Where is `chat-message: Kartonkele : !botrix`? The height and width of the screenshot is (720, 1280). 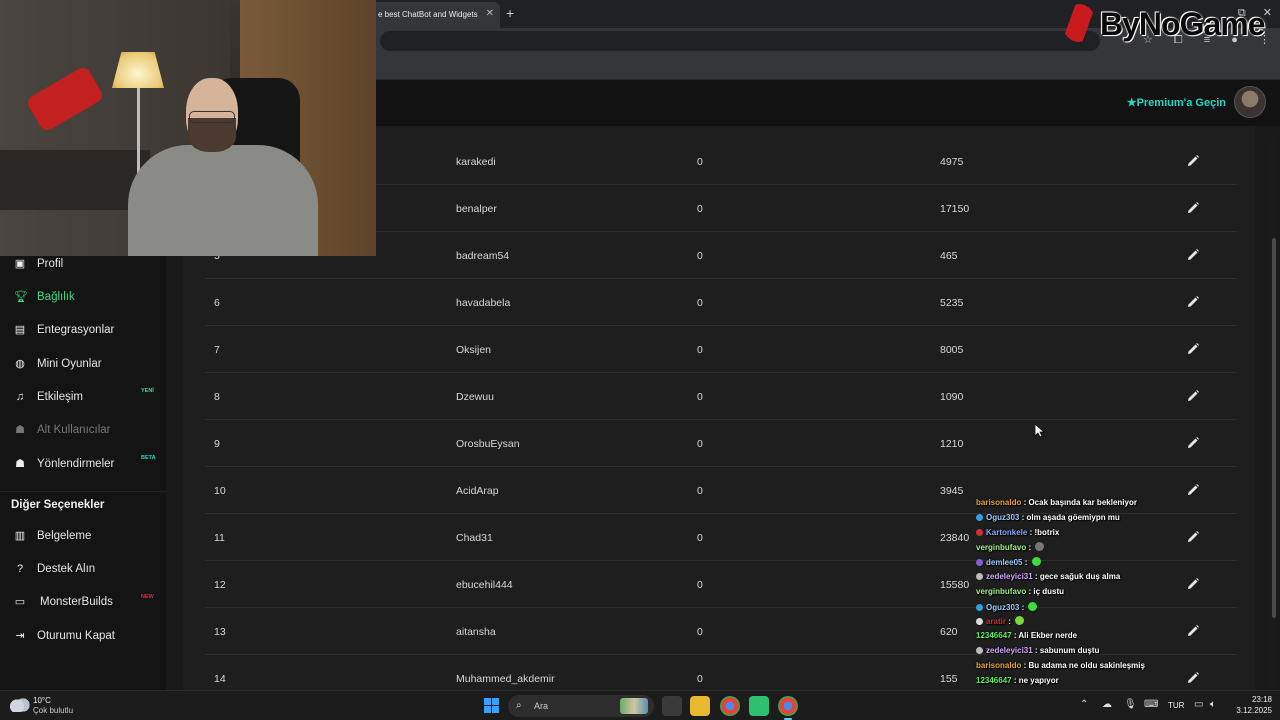
chat-message: Kartonkele : !botrix is located at coordinates (1076, 535).